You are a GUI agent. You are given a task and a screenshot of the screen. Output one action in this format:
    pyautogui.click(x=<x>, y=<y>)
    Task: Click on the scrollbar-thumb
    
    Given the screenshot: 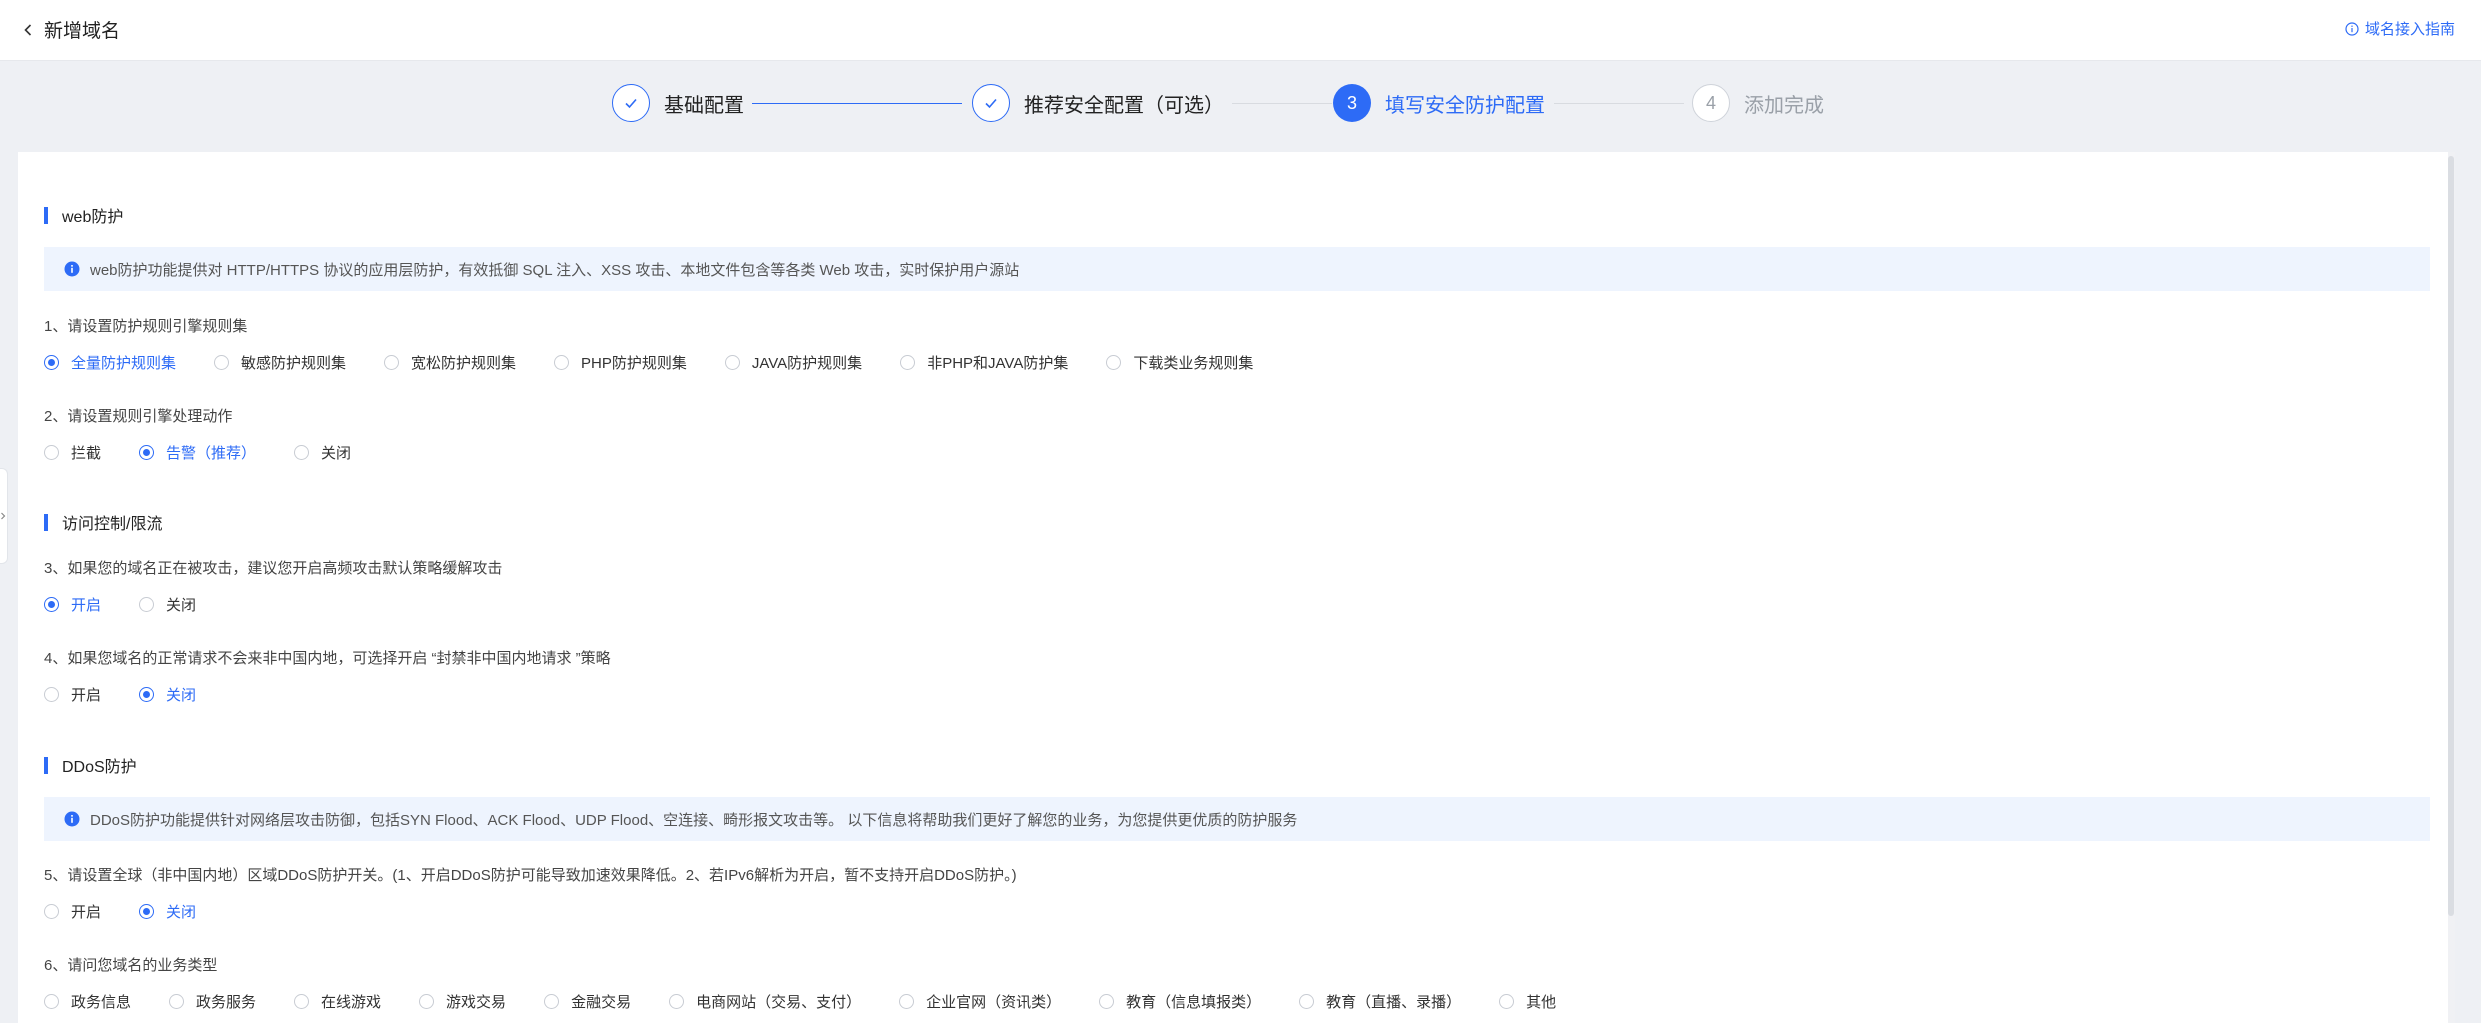 What is the action you would take?
    pyautogui.click(x=2451, y=536)
    